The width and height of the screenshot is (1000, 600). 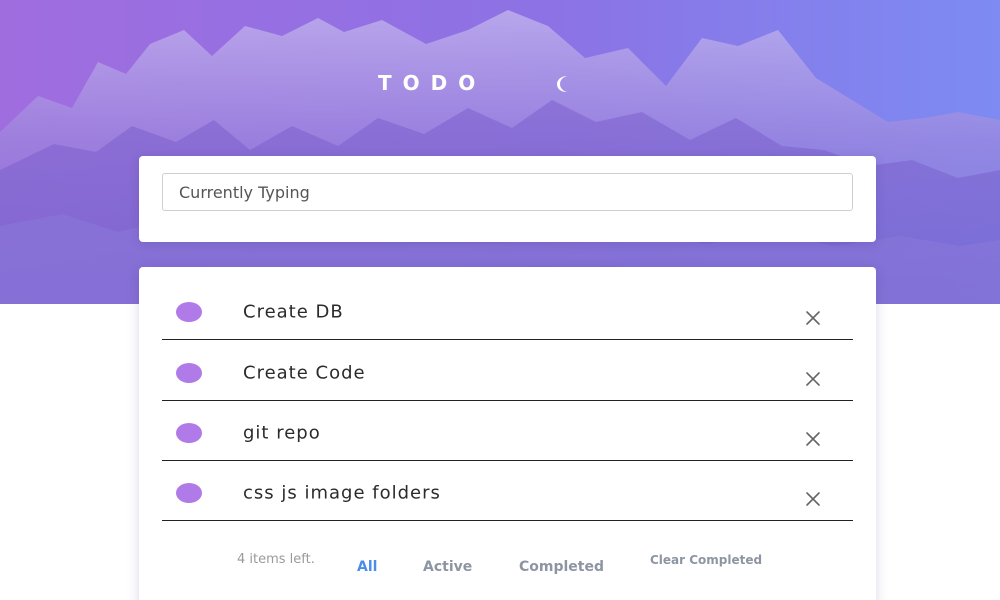 I want to click on clear-completed-button: Clear Completed, so click(x=706, y=560).